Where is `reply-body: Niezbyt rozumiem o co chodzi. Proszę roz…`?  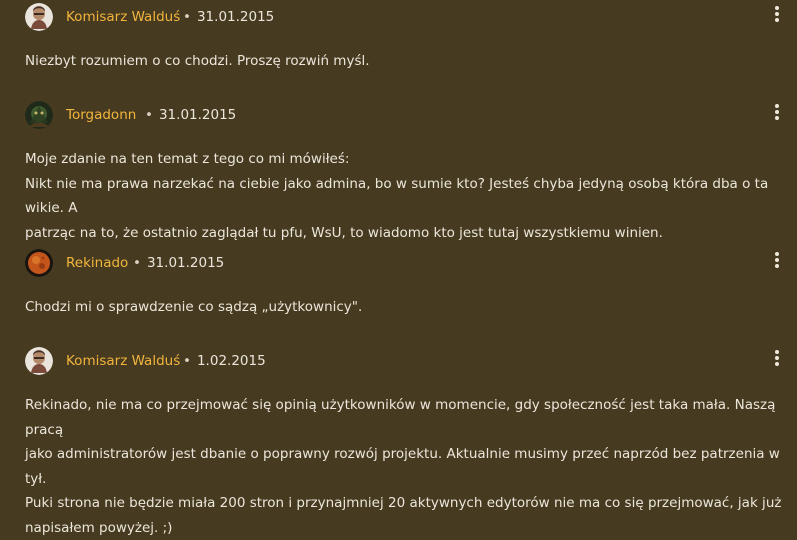 reply-body: Niezbyt rozumiem o co chodzi. Proszę roz… is located at coordinates (407, 61).